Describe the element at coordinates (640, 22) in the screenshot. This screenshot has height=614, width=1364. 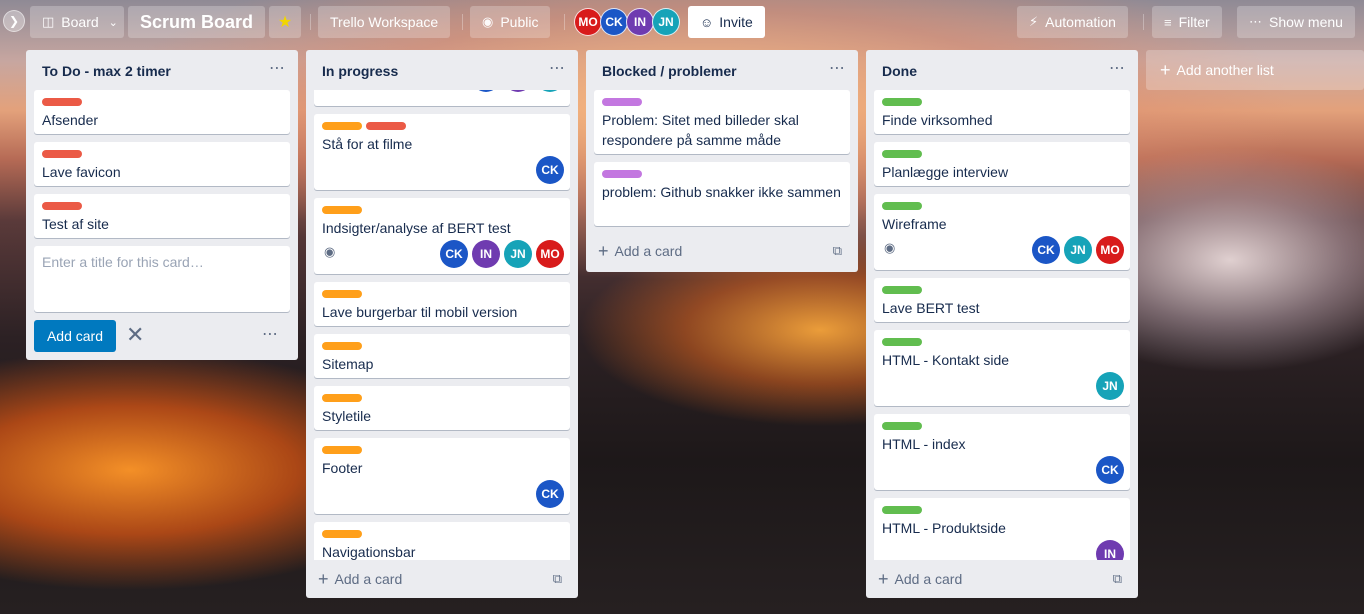
I see `member-avatar-in: IN` at that location.